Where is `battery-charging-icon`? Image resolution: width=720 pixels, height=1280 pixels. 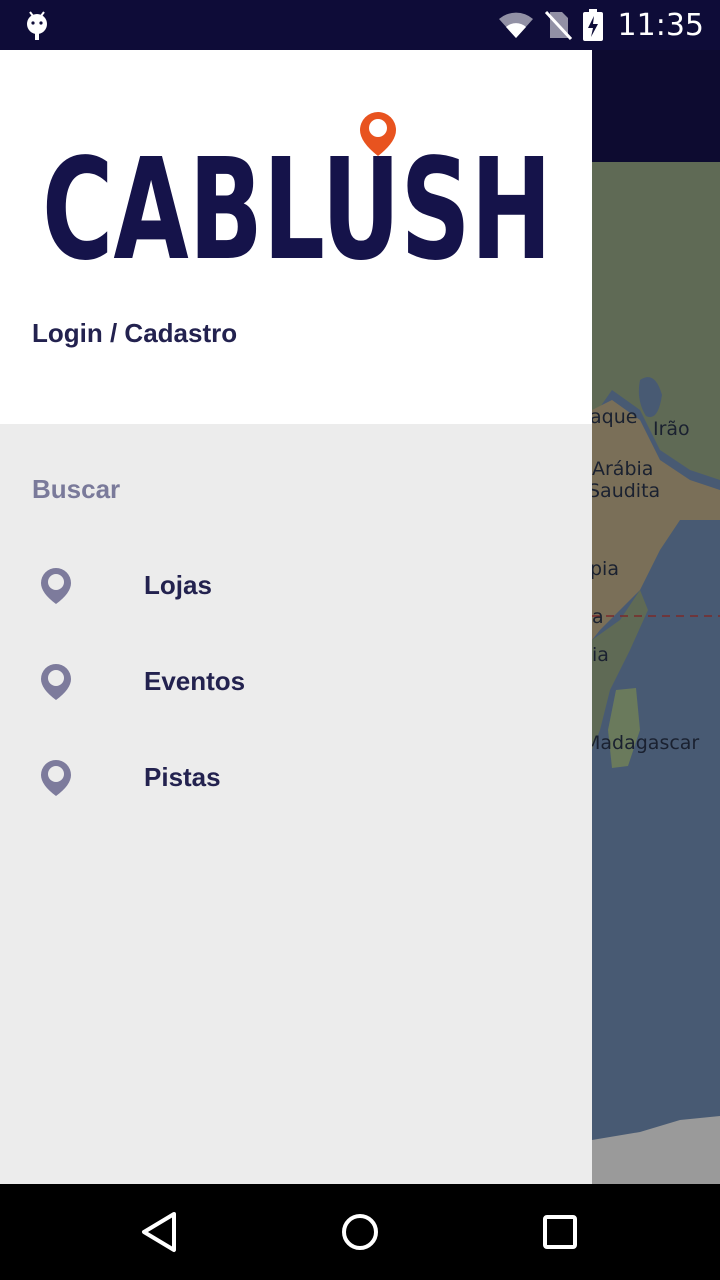 battery-charging-icon is located at coordinates (592, 25).